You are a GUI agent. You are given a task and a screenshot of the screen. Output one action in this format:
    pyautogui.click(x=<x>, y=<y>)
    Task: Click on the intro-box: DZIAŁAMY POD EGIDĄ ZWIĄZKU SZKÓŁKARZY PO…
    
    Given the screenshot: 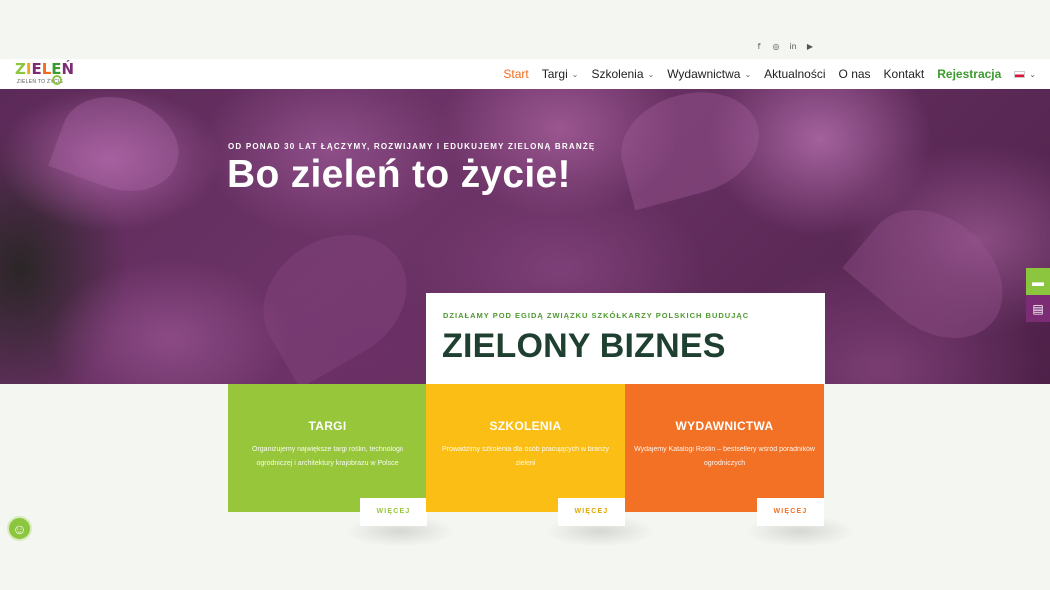 What is the action you would take?
    pyautogui.click(x=625, y=338)
    